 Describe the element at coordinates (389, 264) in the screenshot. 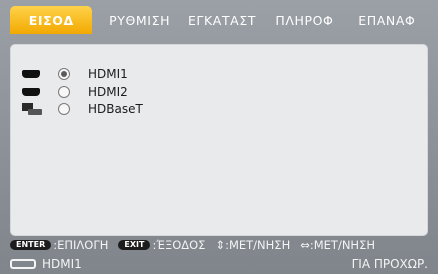

I see `advanced-label: ΓΙΑ ΠΡΟΧΩΡ.` at that location.